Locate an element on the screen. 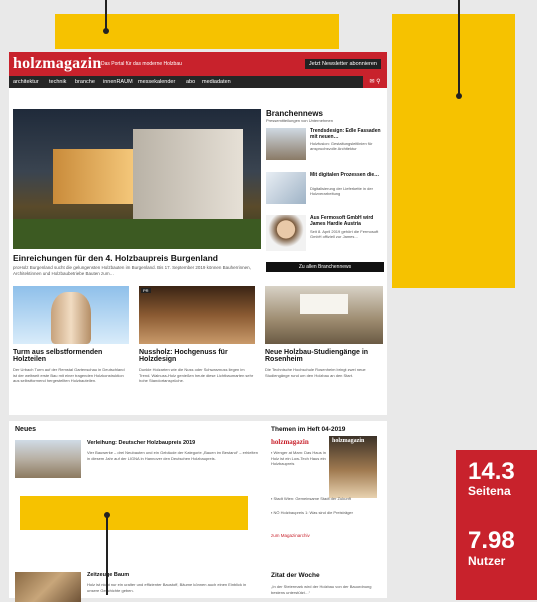  nav-item-branche: branche is located at coordinates (85, 82).